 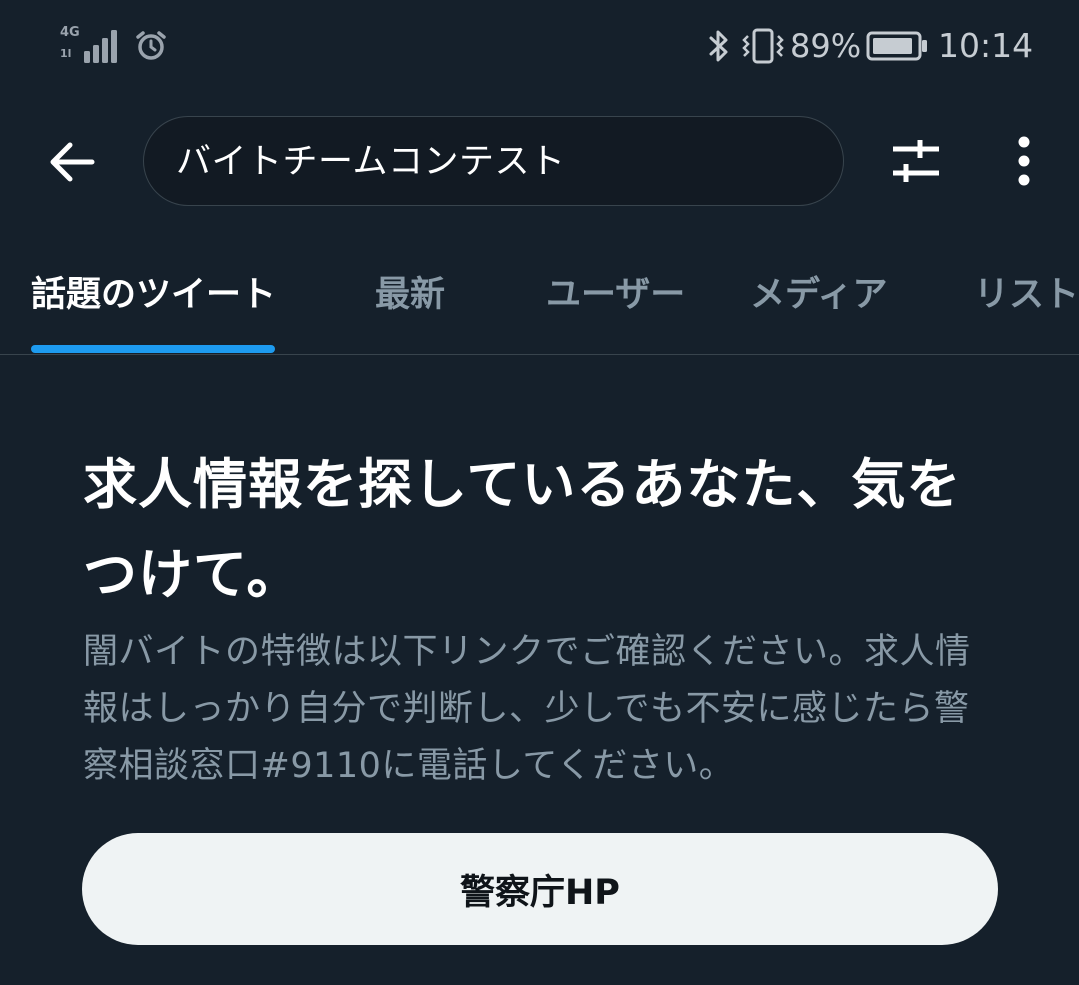 What do you see at coordinates (371, 162) in the screenshot?
I see `search-query-text: バイトチームコンテスト` at bounding box center [371, 162].